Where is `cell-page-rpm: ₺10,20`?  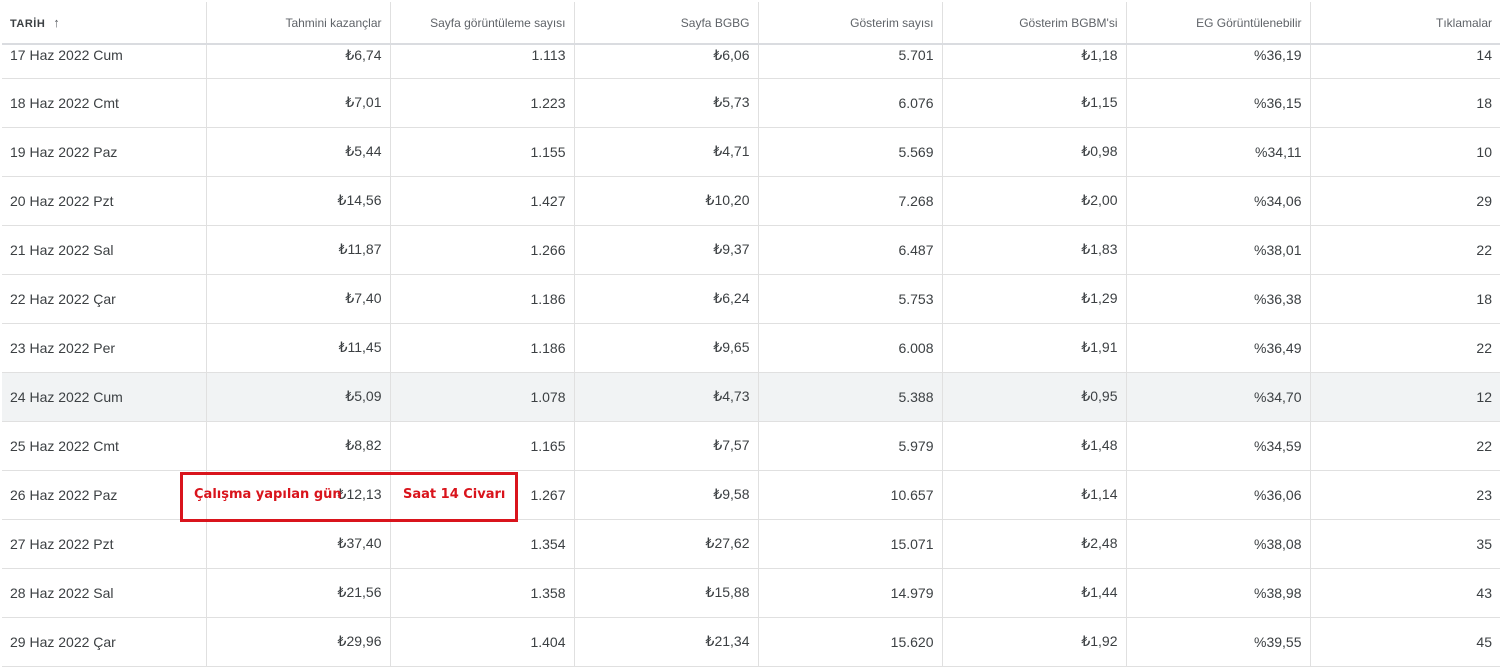 cell-page-rpm: ₺10,20 is located at coordinates (666, 201).